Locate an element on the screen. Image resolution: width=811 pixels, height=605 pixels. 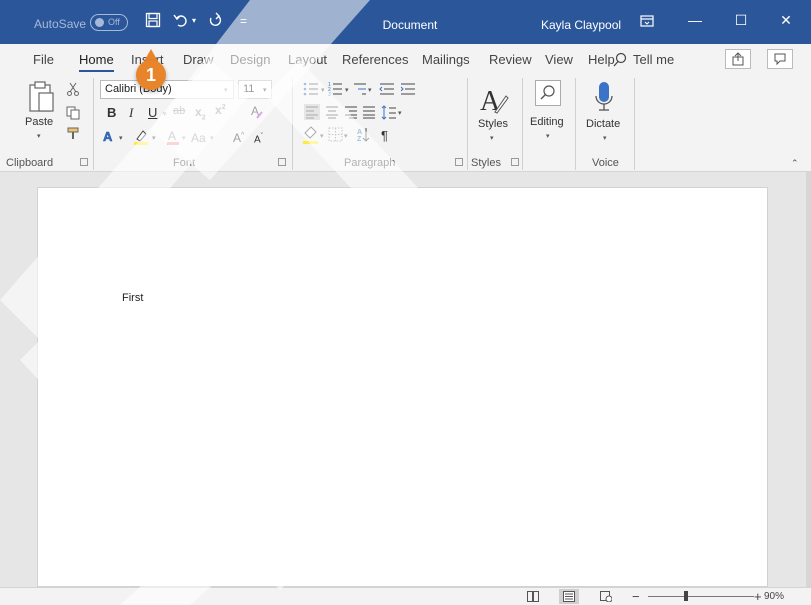
subscript-button: x2 is located at coordinates (200, 113).